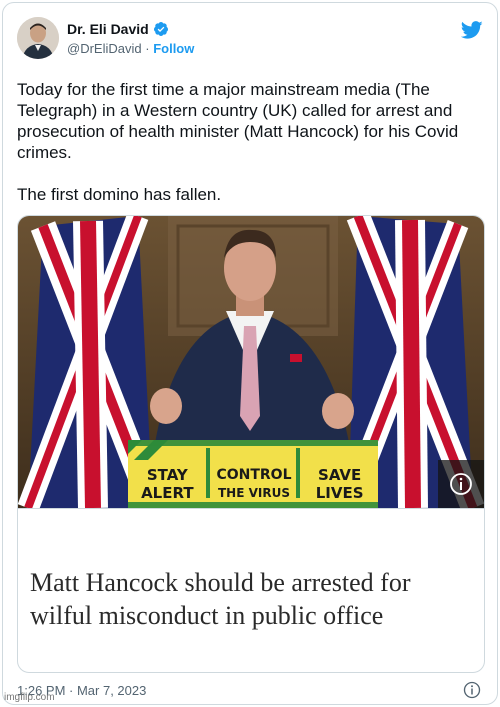 The width and height of the screenshot is (500, 707). What do you see at coordinates (167, 493) in the screenshot?
I see `sign-alert: ALERT` at bounding box center [167, 493].